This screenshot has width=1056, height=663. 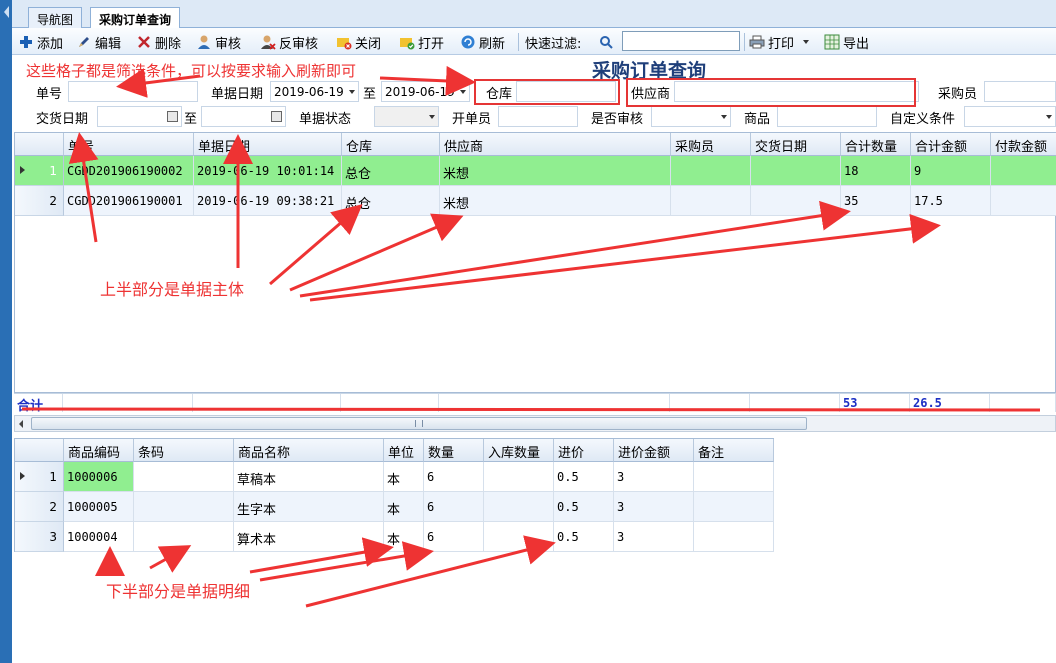 I want to click on col-header-price-amount: 进价金额, so click(x=654, y=450).